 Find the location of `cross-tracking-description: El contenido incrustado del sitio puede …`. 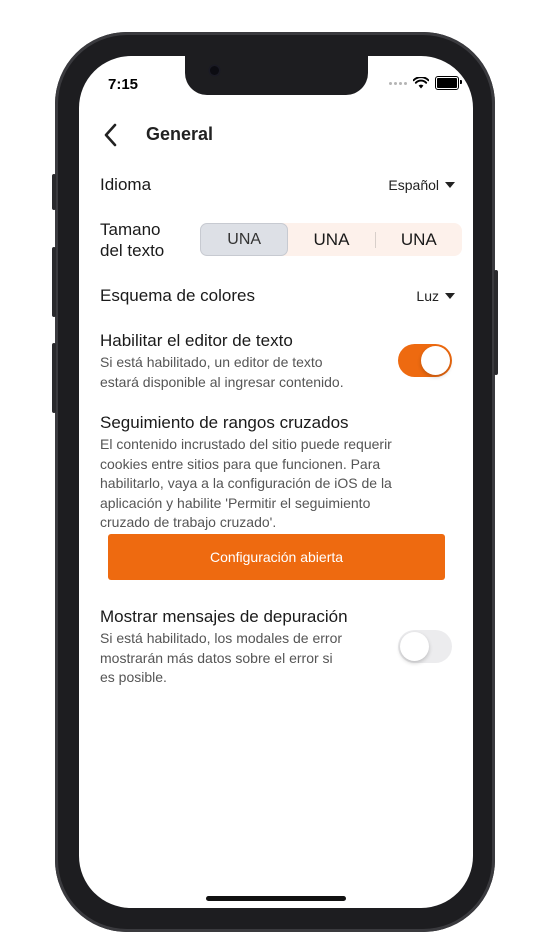

cross-tracking-description: El contenido incrustado del sitio puede … is located at coordinates (246, 484).